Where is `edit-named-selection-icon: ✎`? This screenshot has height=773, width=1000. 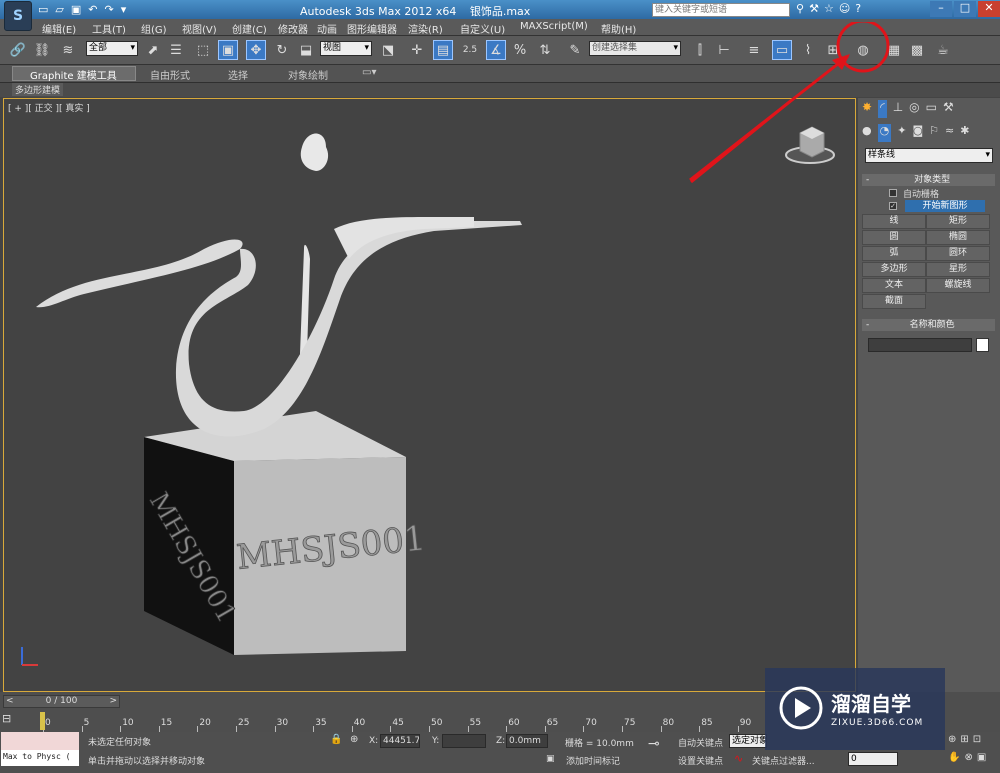 edit-named-selection-icon: ✎ is located at coordinates (575, 50).